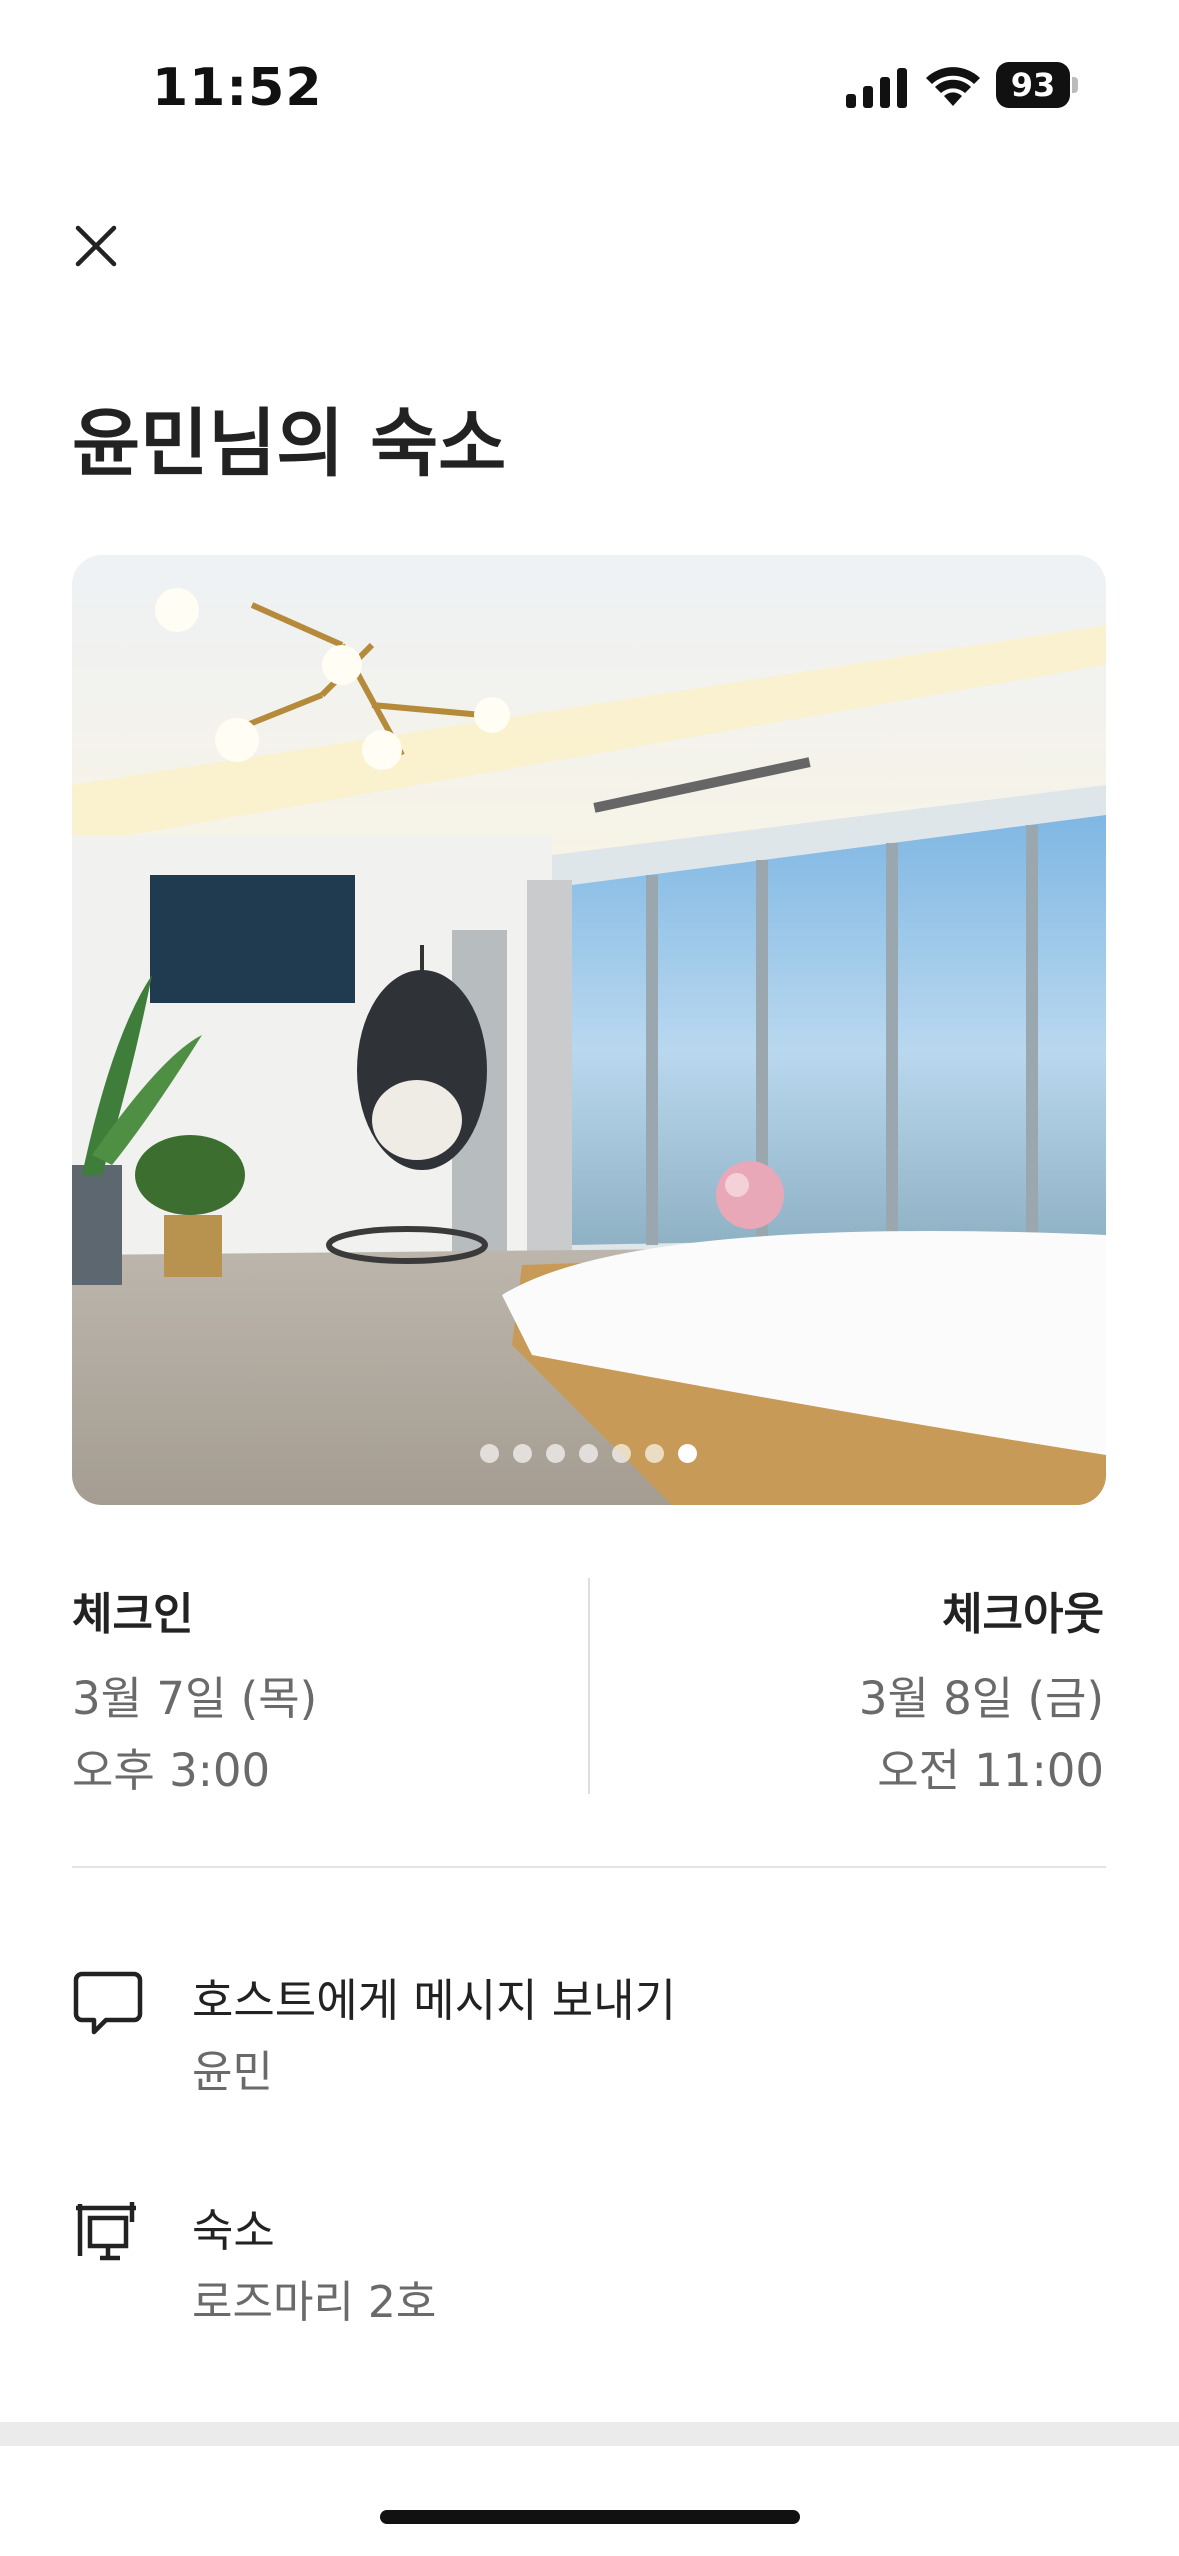 The height and width of the screenshot is (2556, 1179). I want to click on checkin-label: 체크인, so click(133, 1614).